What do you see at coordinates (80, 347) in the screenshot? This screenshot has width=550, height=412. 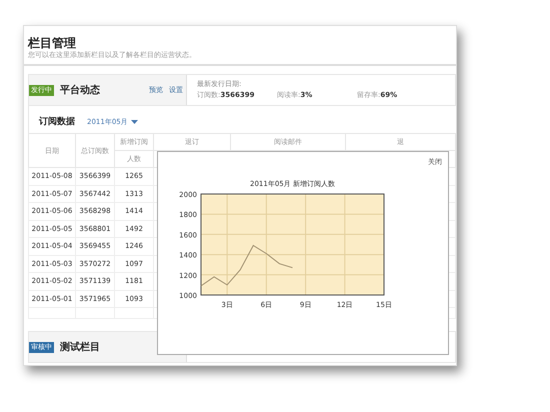 I see `channel-name: 测试栏目` at bounding box center [80, 347].